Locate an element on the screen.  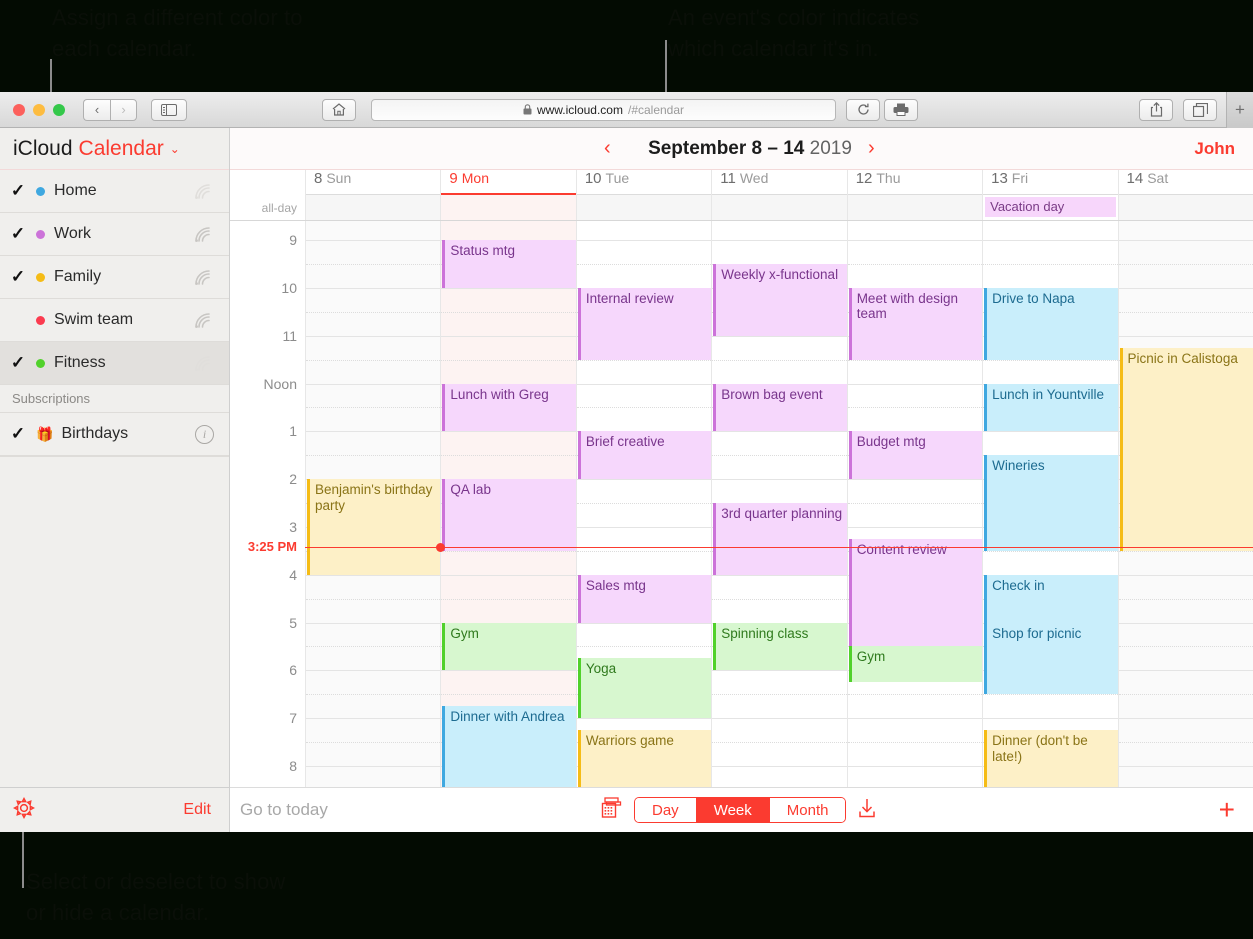
all-day-cell-wed is located at coordinates (779, 207).